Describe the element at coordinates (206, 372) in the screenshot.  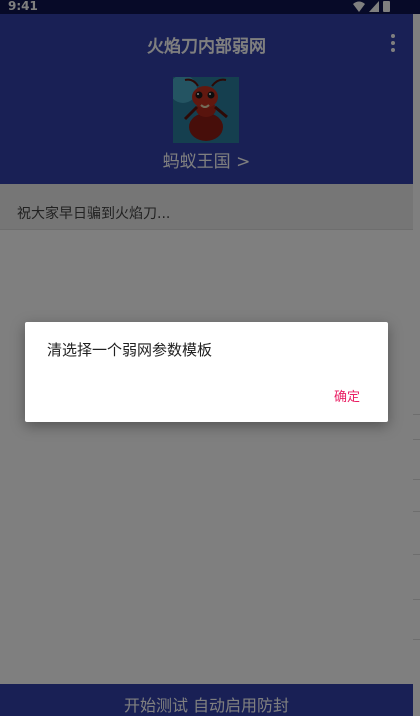
I see `template-dialog: 清选择一个弱网参数模板 确定` at that location.